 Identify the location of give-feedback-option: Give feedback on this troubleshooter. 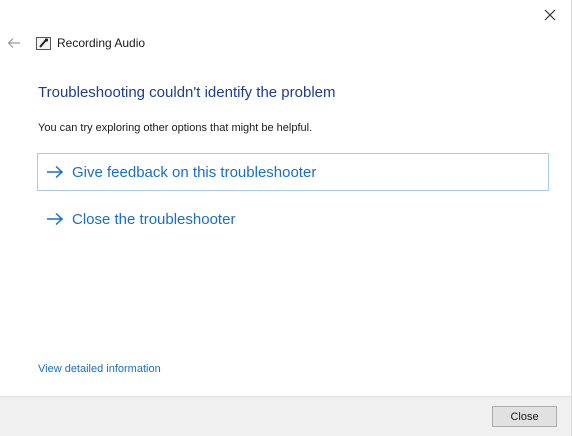
(293, 172).